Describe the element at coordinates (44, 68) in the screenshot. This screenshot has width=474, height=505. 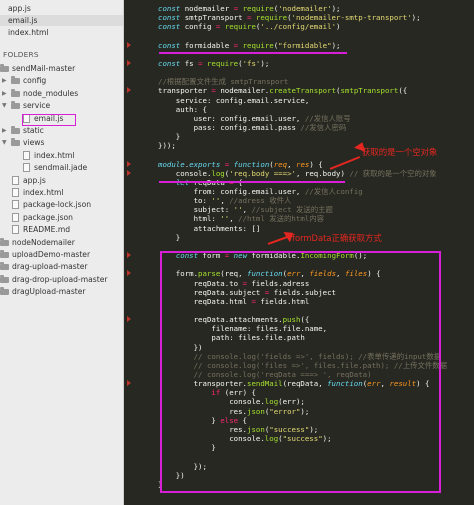
I see `tree-item-label: sendMail-master` at that location.